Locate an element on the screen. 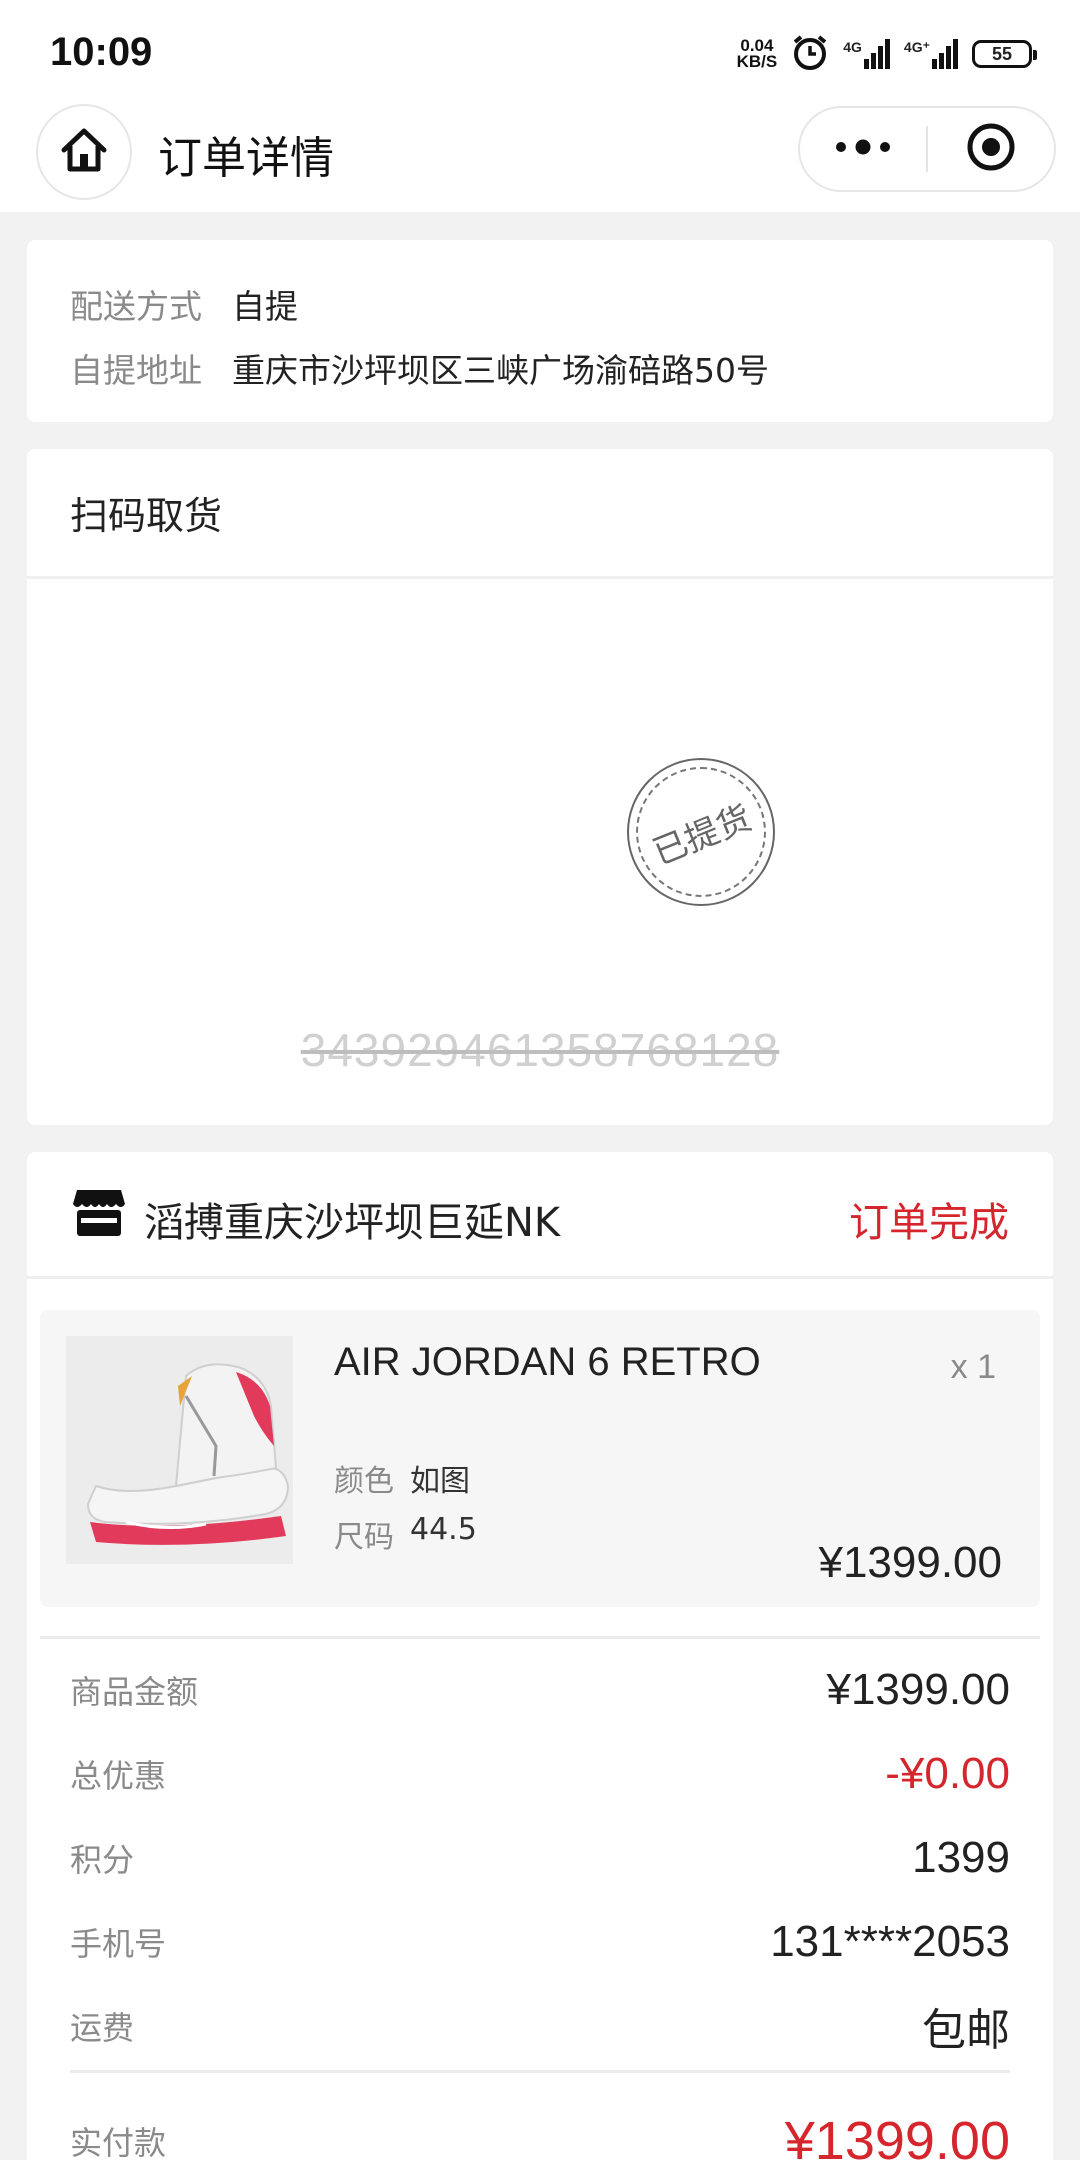 This screenshot has width=1080, height=2160. delivery-card: 配送方式 自提 自提地址 重庆市沙坪坝区三峡广场渝碚路50号 is located at coordinates (540, 331).